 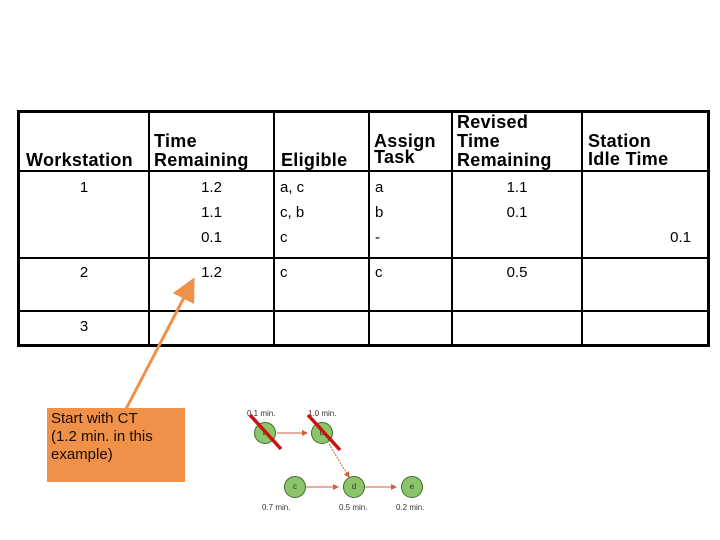 I want to click on cross-mark-b, so click(x=324, y=432).